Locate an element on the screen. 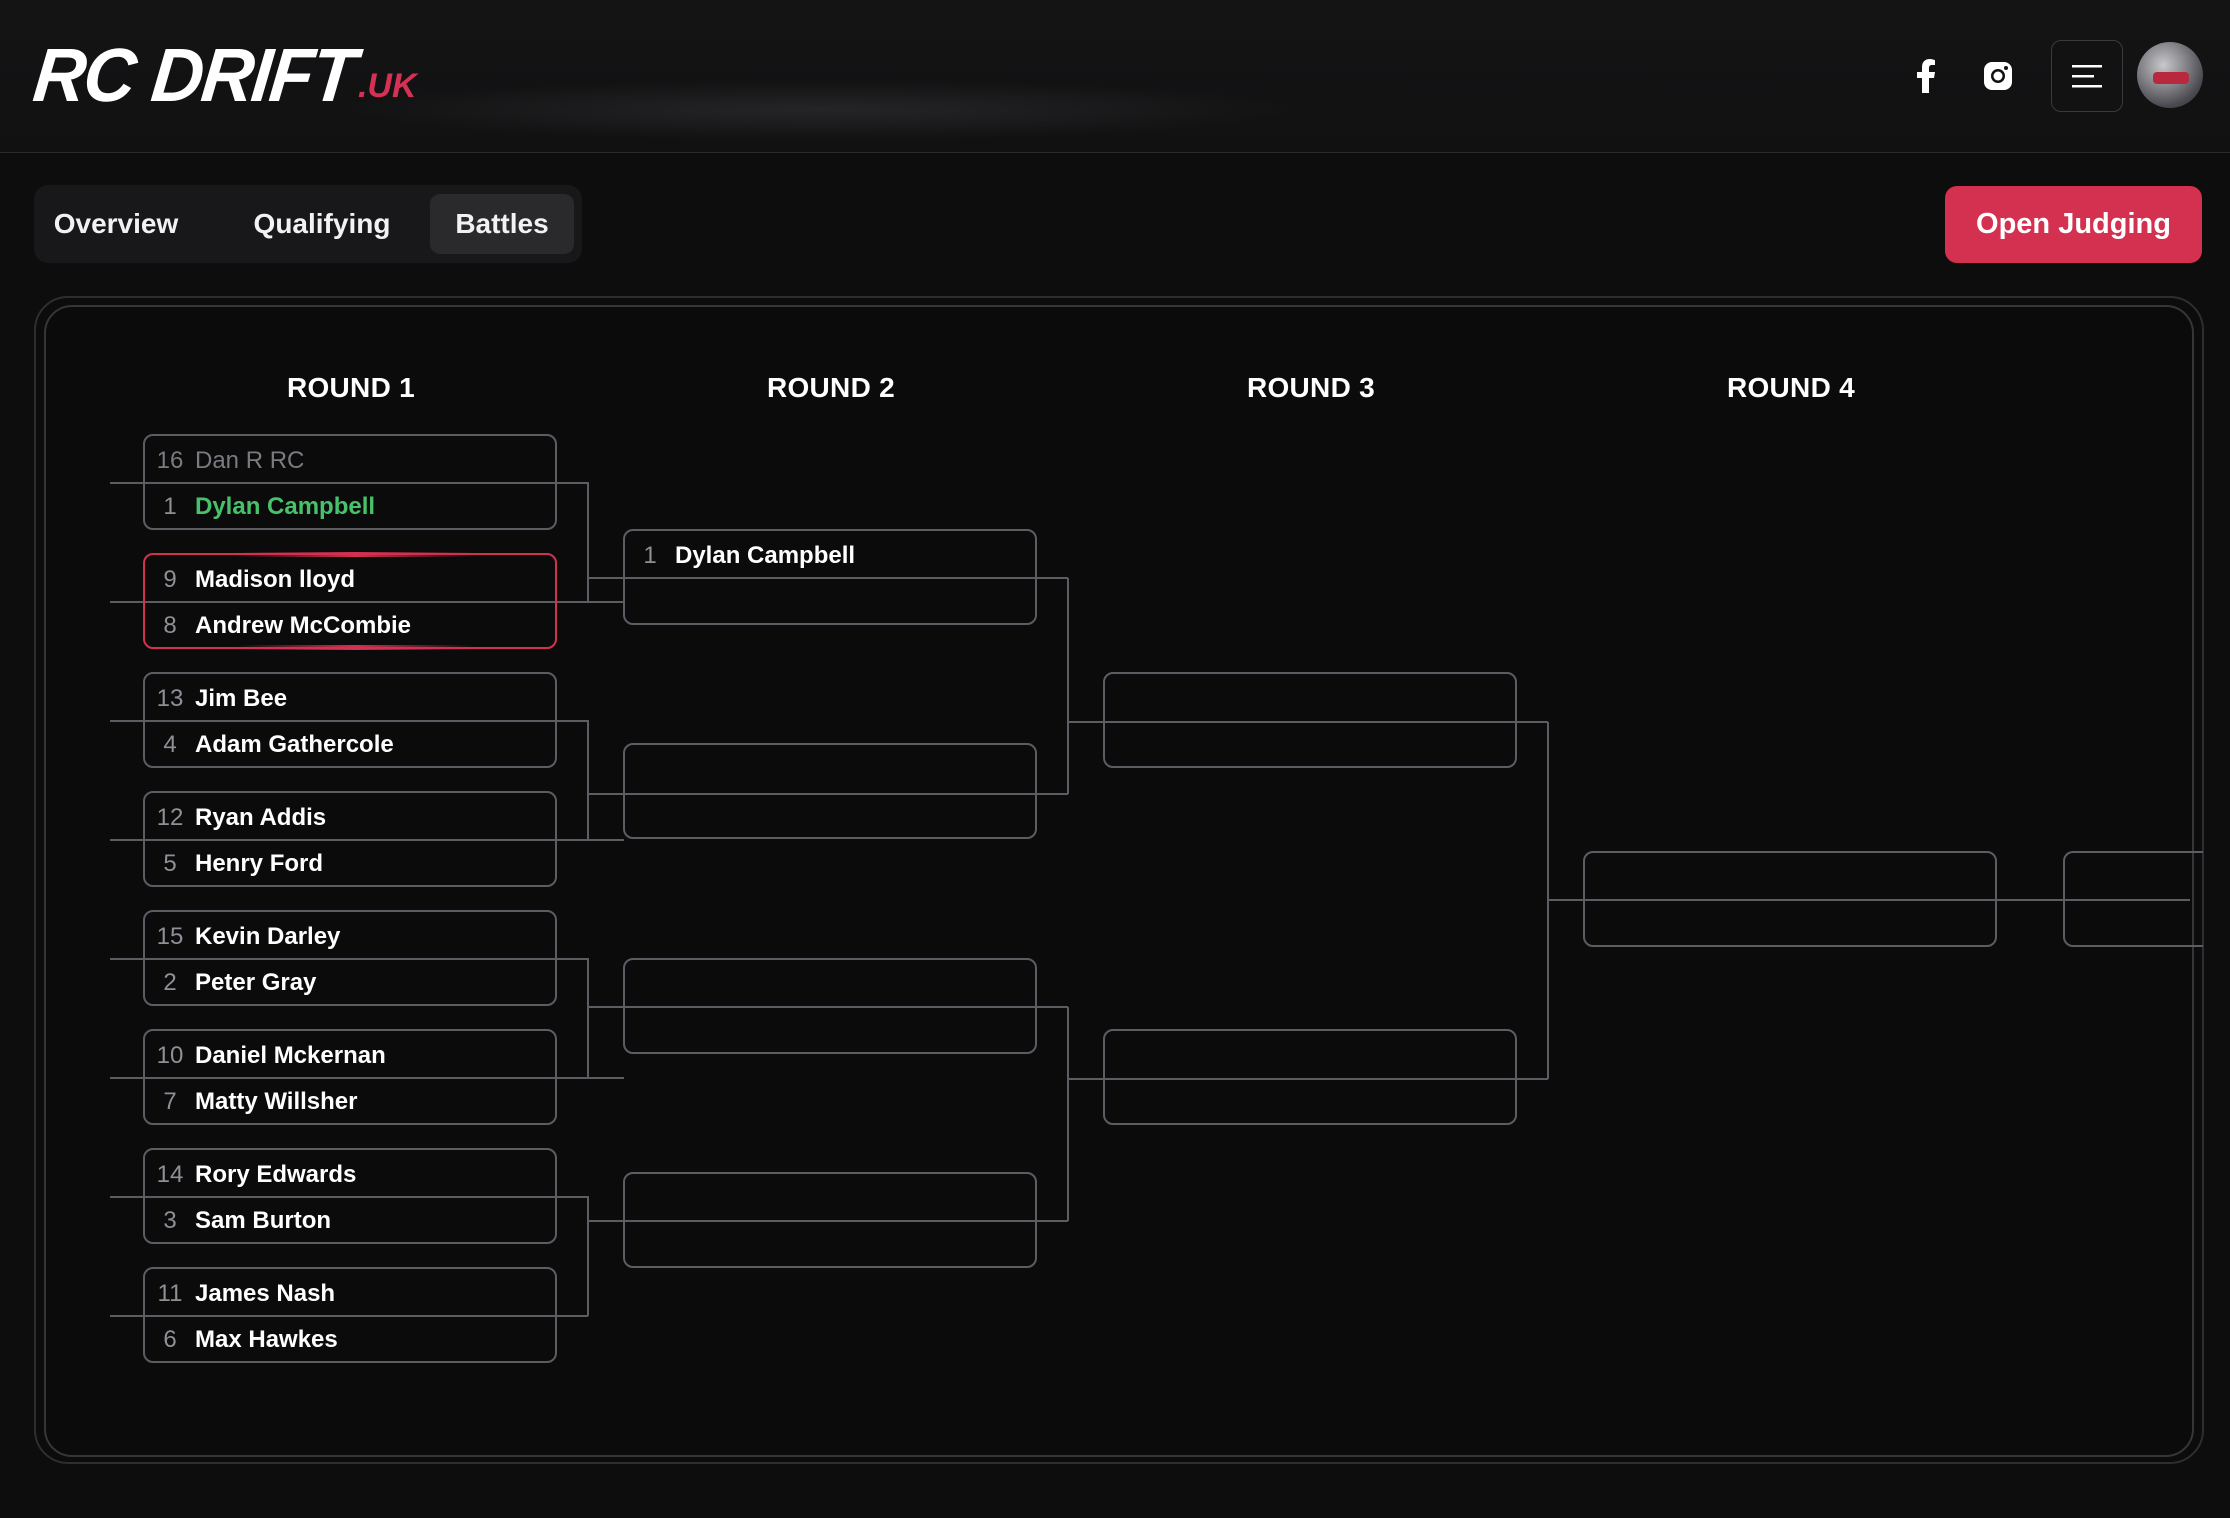 Image resolution: width=2230 pixels, height=1518 pixels. seed-number: 2 is located at coordinates (170, 982).